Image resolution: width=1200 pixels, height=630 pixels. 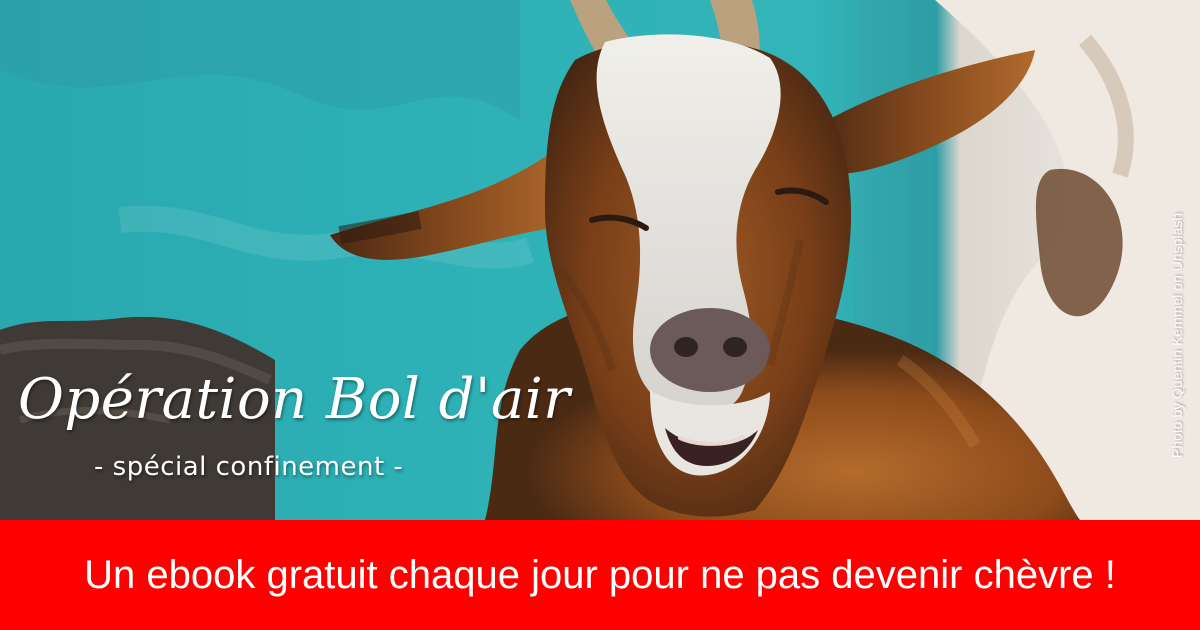 I want to click on photo-credit: Photo by Quentin Kemmel on Unsplash, so click(x=1177, y=335).